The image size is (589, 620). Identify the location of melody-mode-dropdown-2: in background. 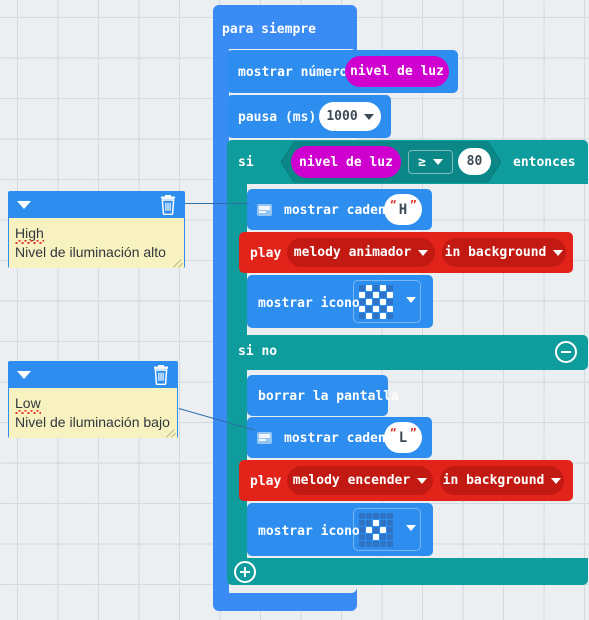
(502, 480).